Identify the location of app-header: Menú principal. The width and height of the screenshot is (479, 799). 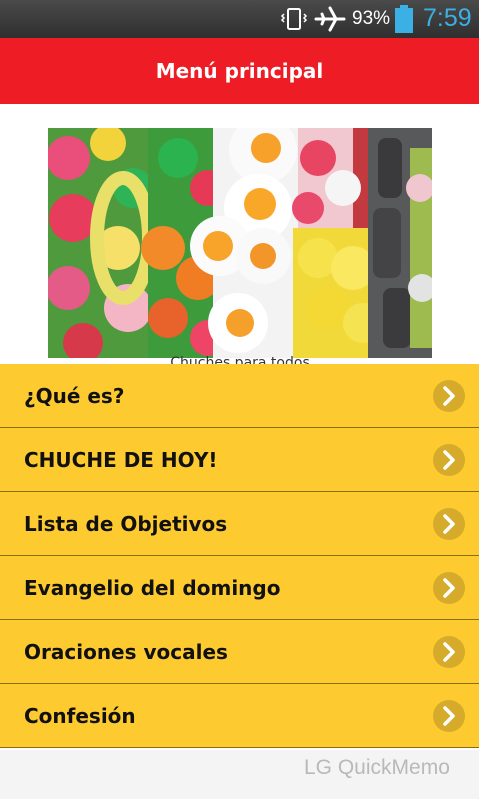
(239, 71).